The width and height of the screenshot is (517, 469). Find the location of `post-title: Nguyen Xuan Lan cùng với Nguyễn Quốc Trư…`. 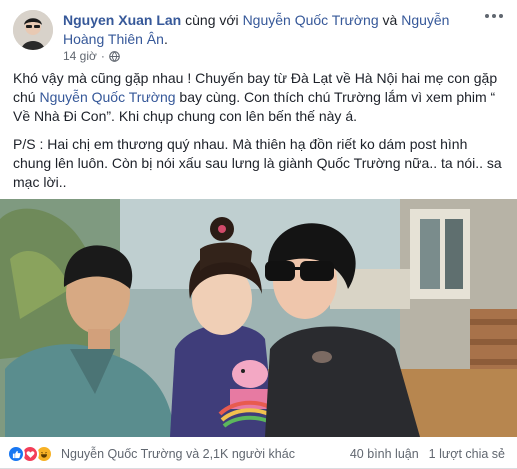

post-title: Nguyen Xuan Lan cùng với Nguyễn Quốc Trư… is located at coordinates (270, 30).